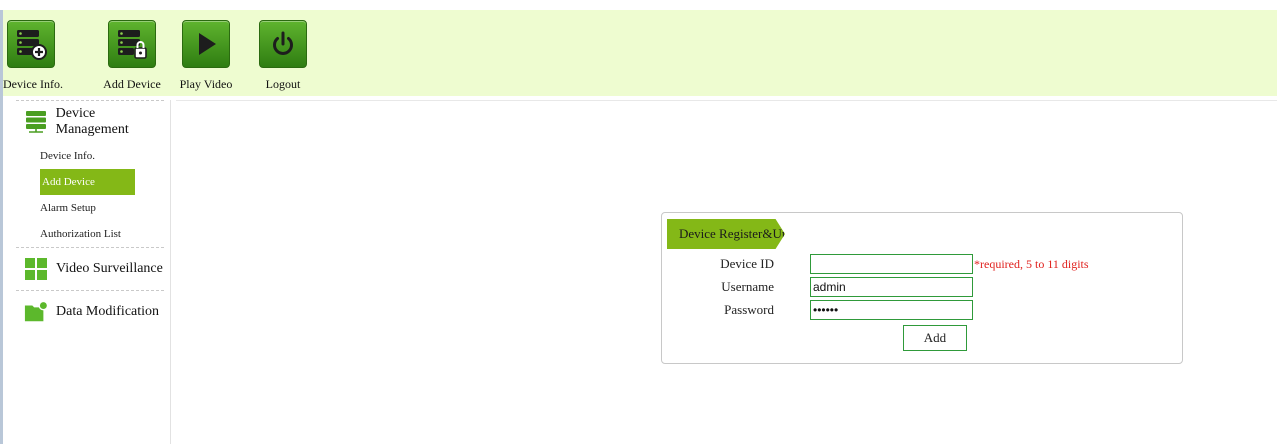  Describe the element at coordinates (935, 338) in the screenshot. I see `add-button: Add` at that location.